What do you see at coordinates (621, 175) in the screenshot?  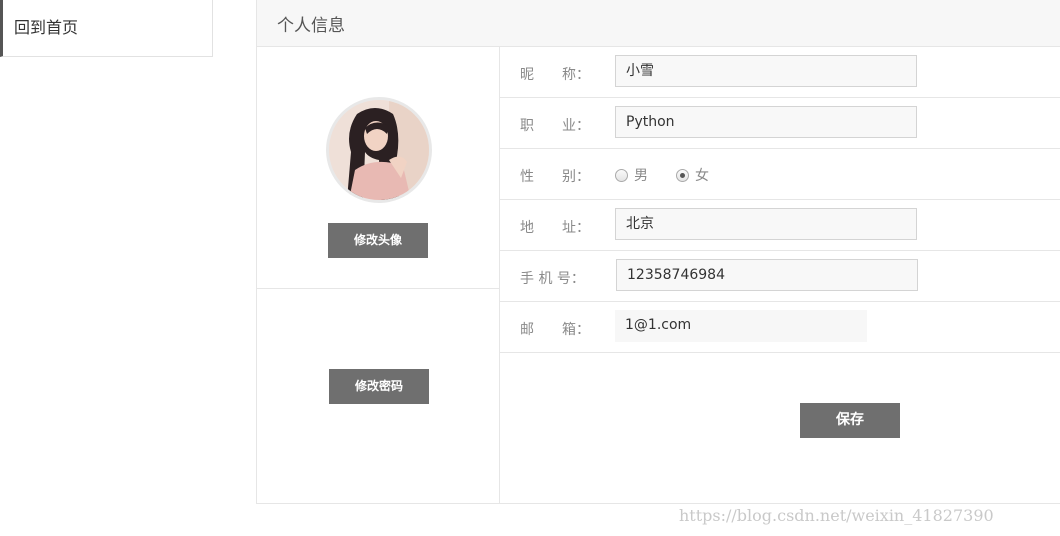 I see `gender-male-radio` at bounding box center [621, 175].